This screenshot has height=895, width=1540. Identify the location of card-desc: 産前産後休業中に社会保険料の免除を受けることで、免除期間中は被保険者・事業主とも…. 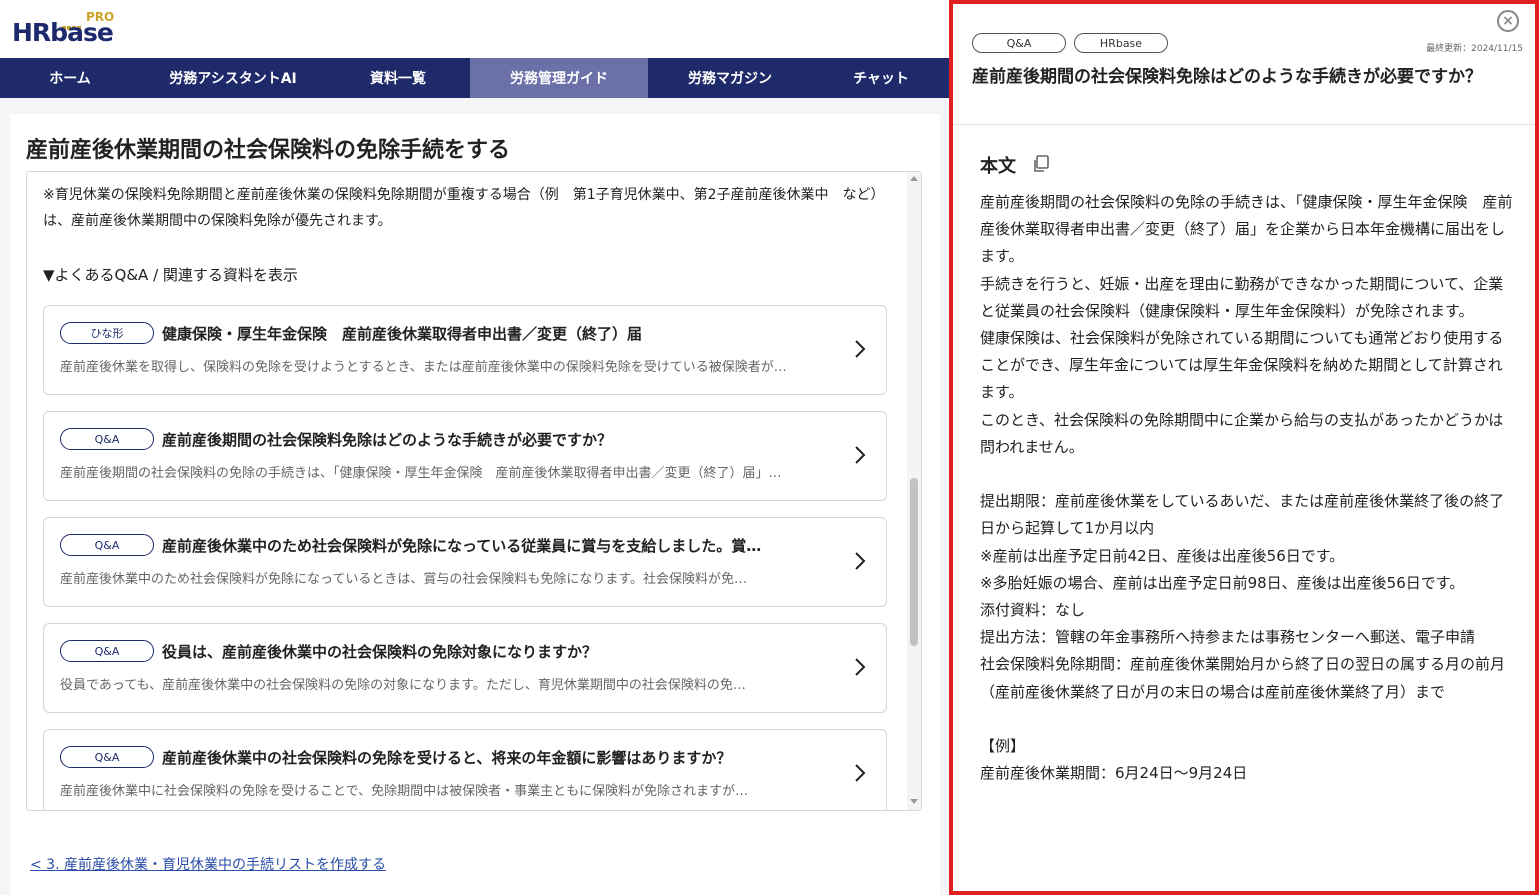
(404, 791).